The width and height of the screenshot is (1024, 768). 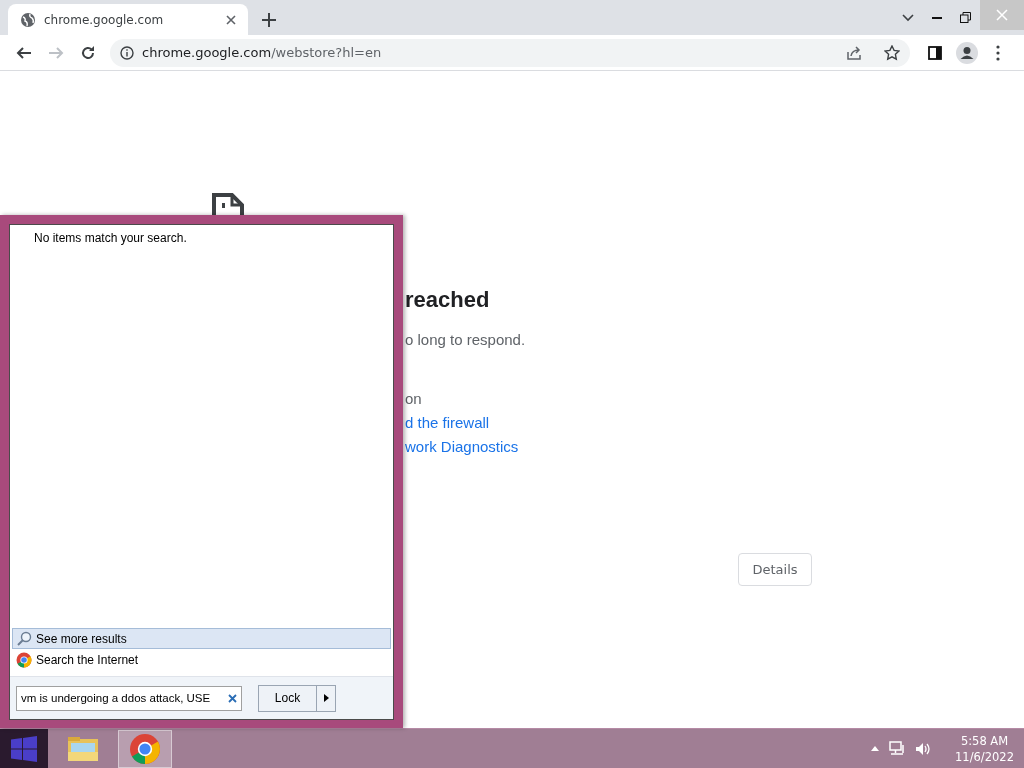 I want to click on side-panel-icon, so click(x=935, y=52).